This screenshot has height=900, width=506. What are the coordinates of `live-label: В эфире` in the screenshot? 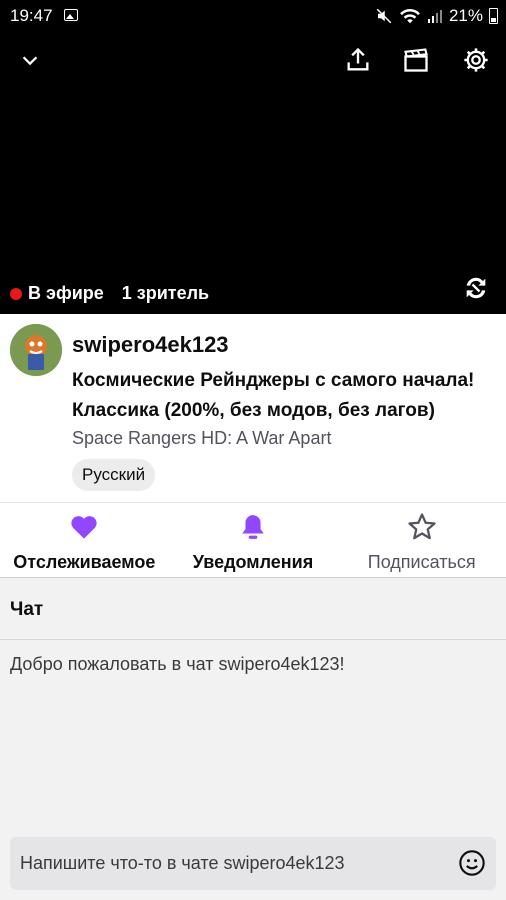 It's located at (66, 293).